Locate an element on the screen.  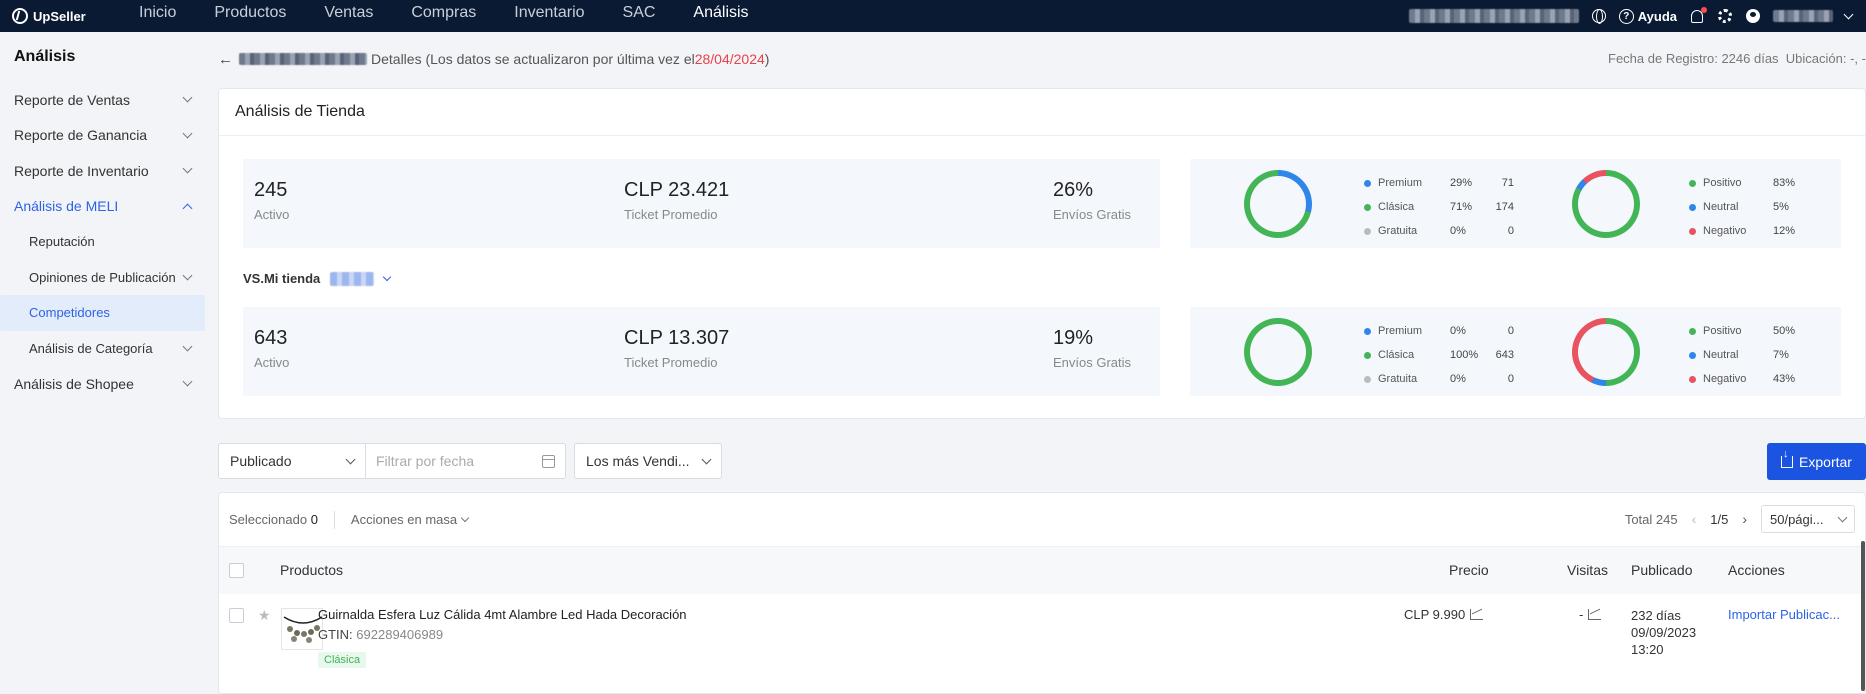
gtin-value: 692289406989 is located at coordinates (400, 634).